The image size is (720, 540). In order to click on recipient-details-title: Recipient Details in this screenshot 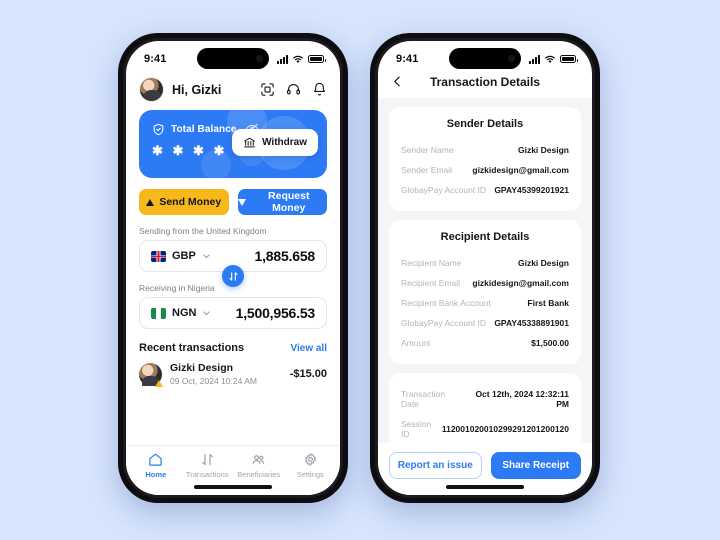, I will do `click(485, 237)`.